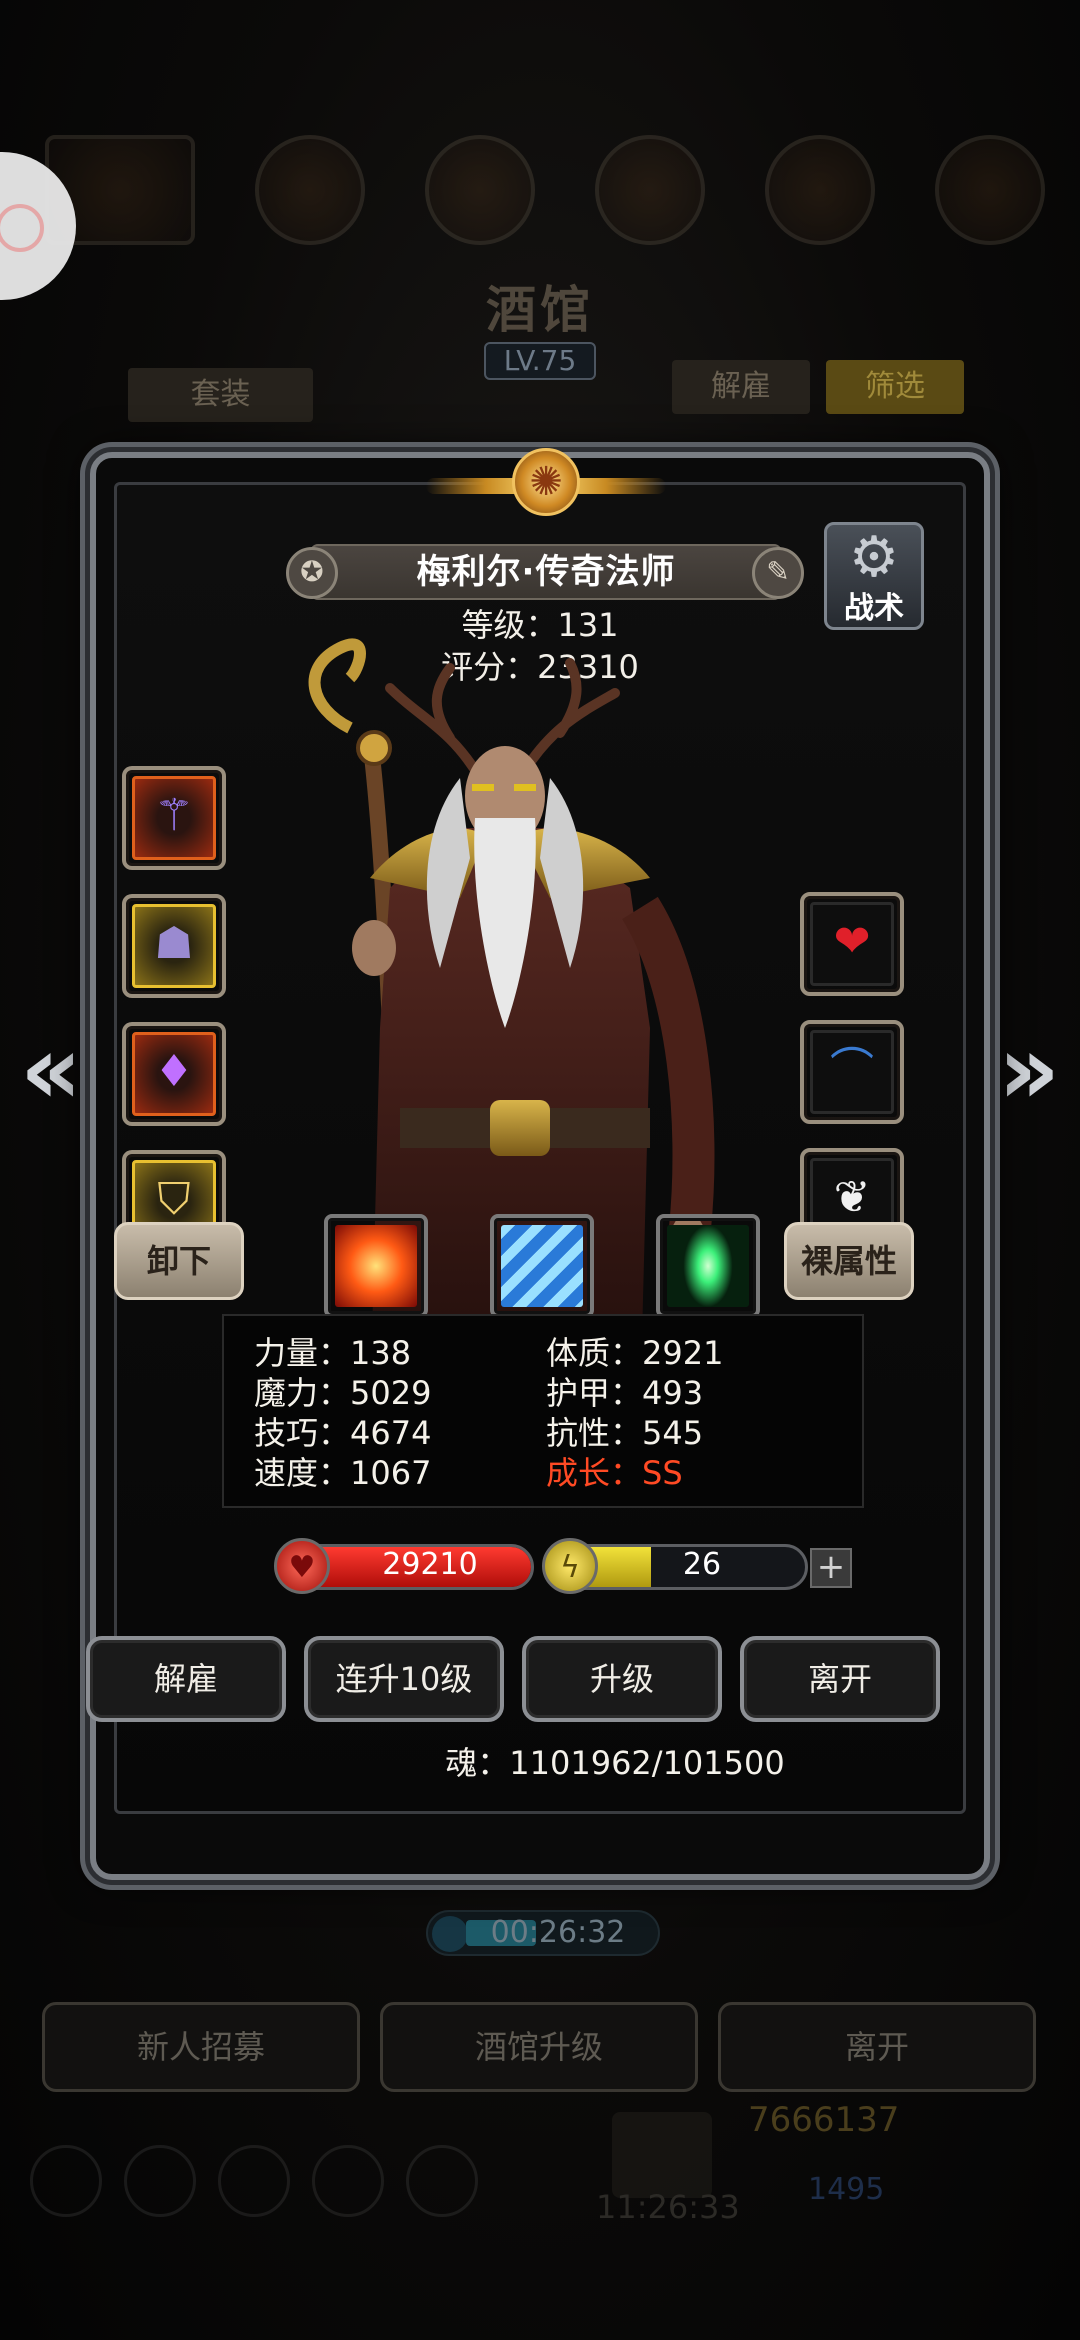 This screenshot has width=1080, height=2340. Describe the element at coordinates (430, 1564) in the screenshot. I see `hp-value: 29210` at that location.